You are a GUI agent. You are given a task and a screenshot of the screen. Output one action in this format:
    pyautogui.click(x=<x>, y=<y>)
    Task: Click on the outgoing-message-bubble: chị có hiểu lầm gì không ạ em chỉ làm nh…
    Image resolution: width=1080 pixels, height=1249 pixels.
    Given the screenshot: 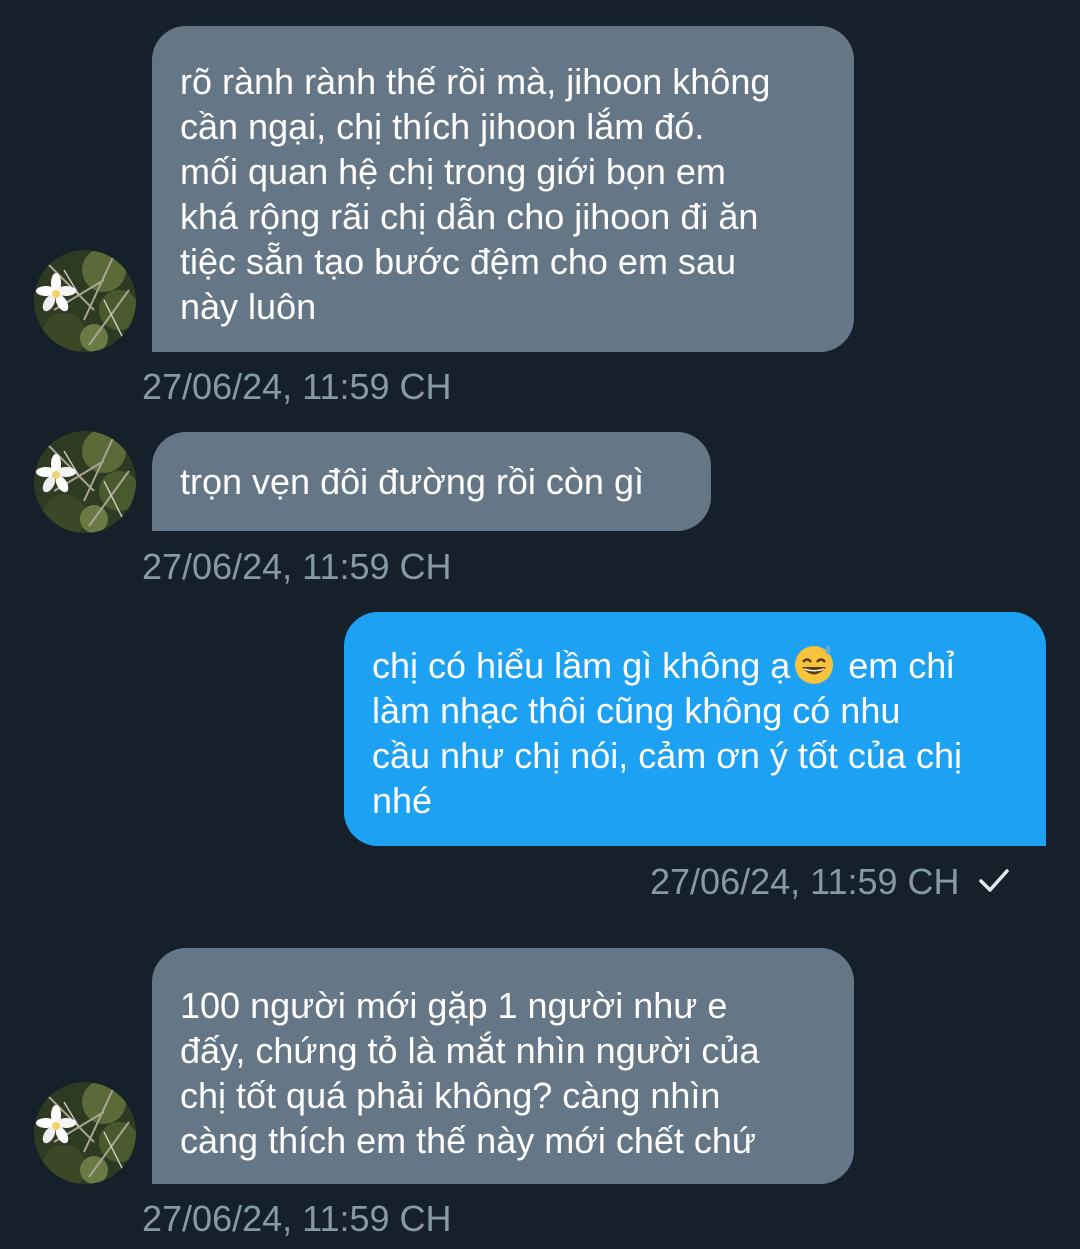 What is the action you would take?
    pyautogui.click(x=695, y=729)
    